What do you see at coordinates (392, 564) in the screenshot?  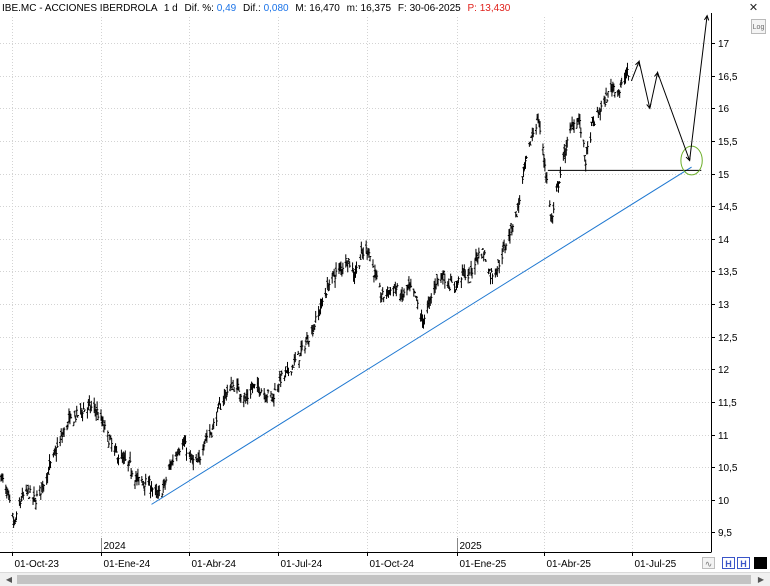 I see `x-tick-label: 01-Oct-24` at bounding box center [392, 564].